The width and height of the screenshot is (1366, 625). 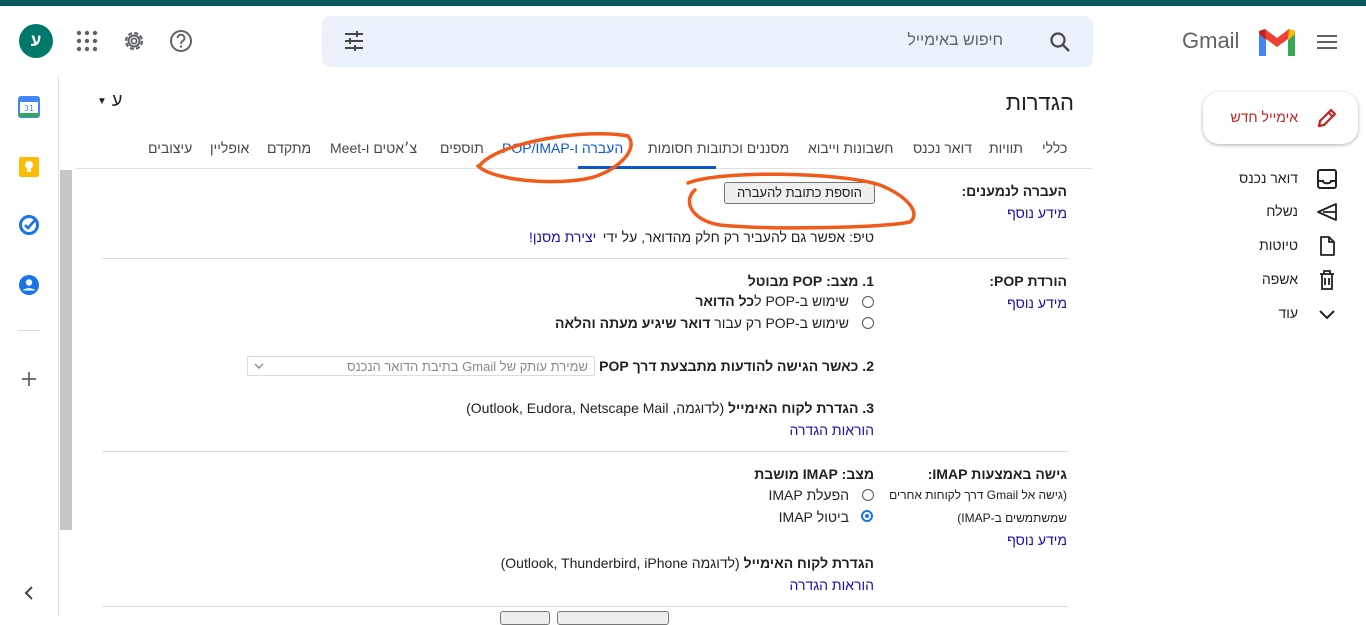 I want to click on tab-forwarding-pop-imap: העברה ו-POP/IMAP, so click(x=562, y=148).